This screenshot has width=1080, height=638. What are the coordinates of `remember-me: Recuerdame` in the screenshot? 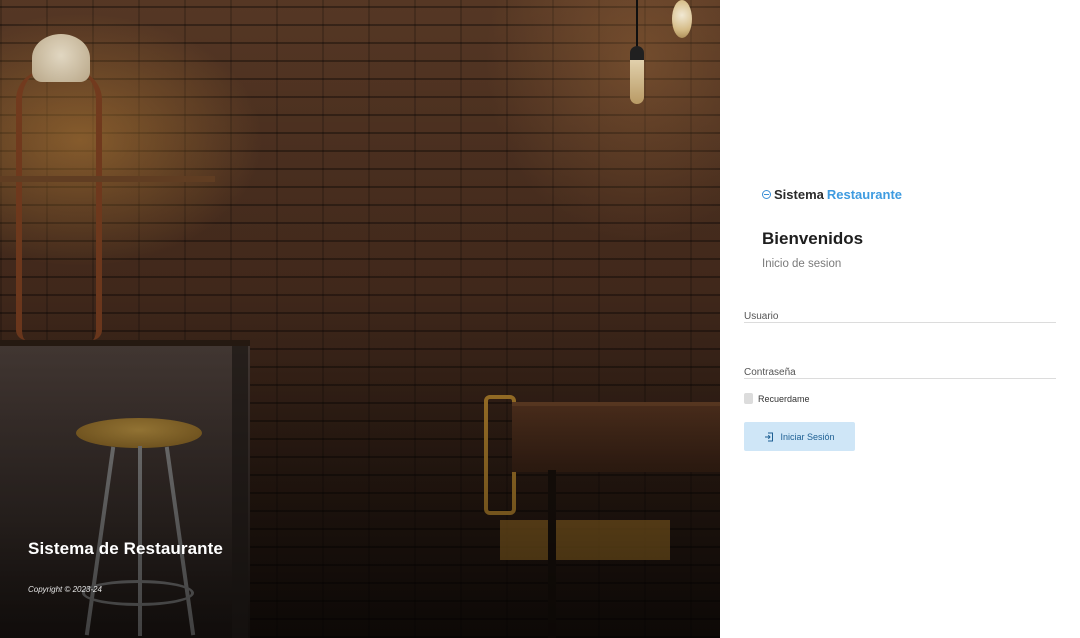 It's located at (777, 398).